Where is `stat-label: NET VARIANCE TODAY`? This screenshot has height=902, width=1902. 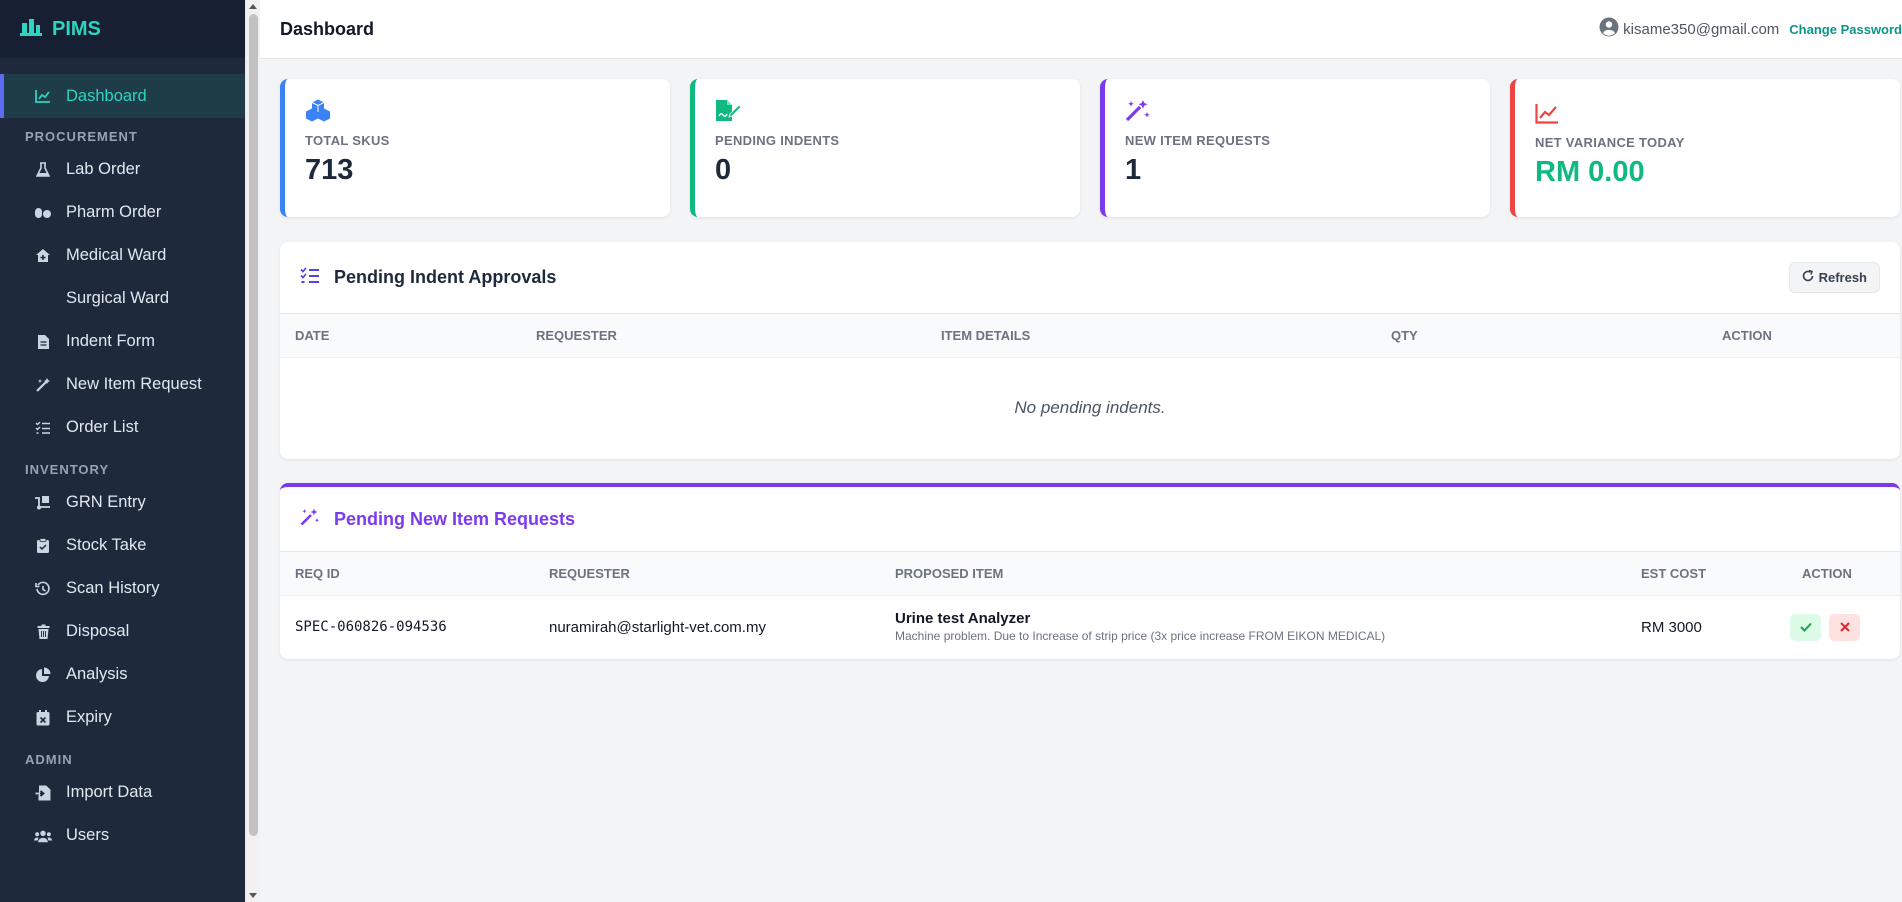
stat-label: NET VARIANCE TODAY is located at coordinates (1610, 142).